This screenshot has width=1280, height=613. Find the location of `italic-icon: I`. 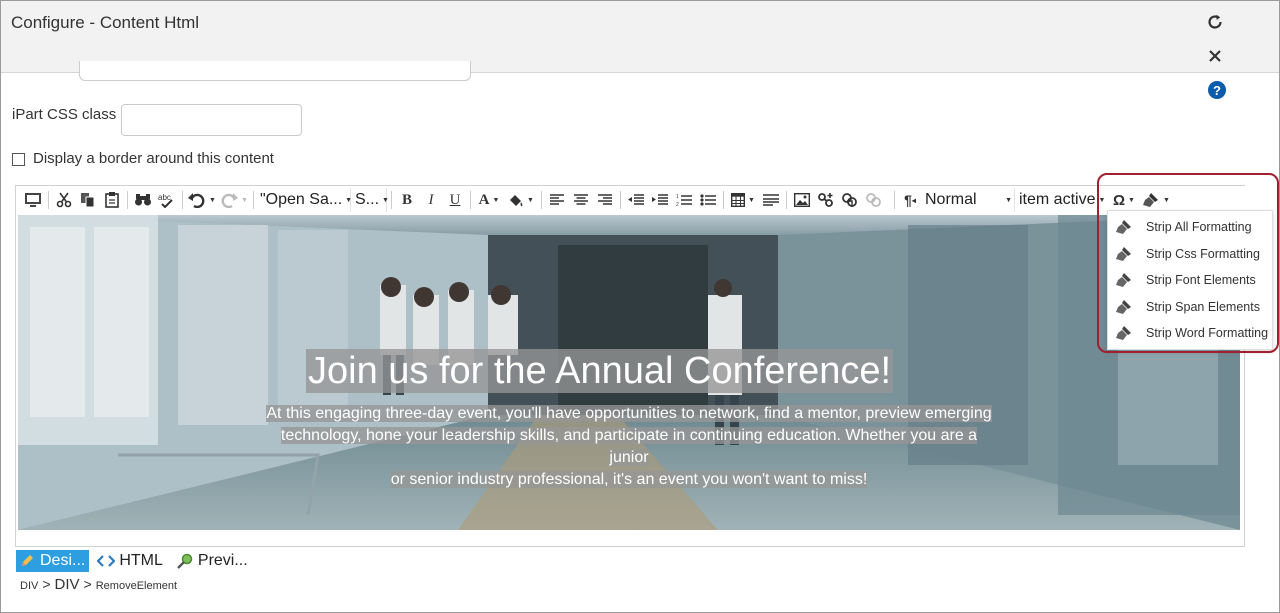

italic-icon: I is located at coordinates (431, 200).